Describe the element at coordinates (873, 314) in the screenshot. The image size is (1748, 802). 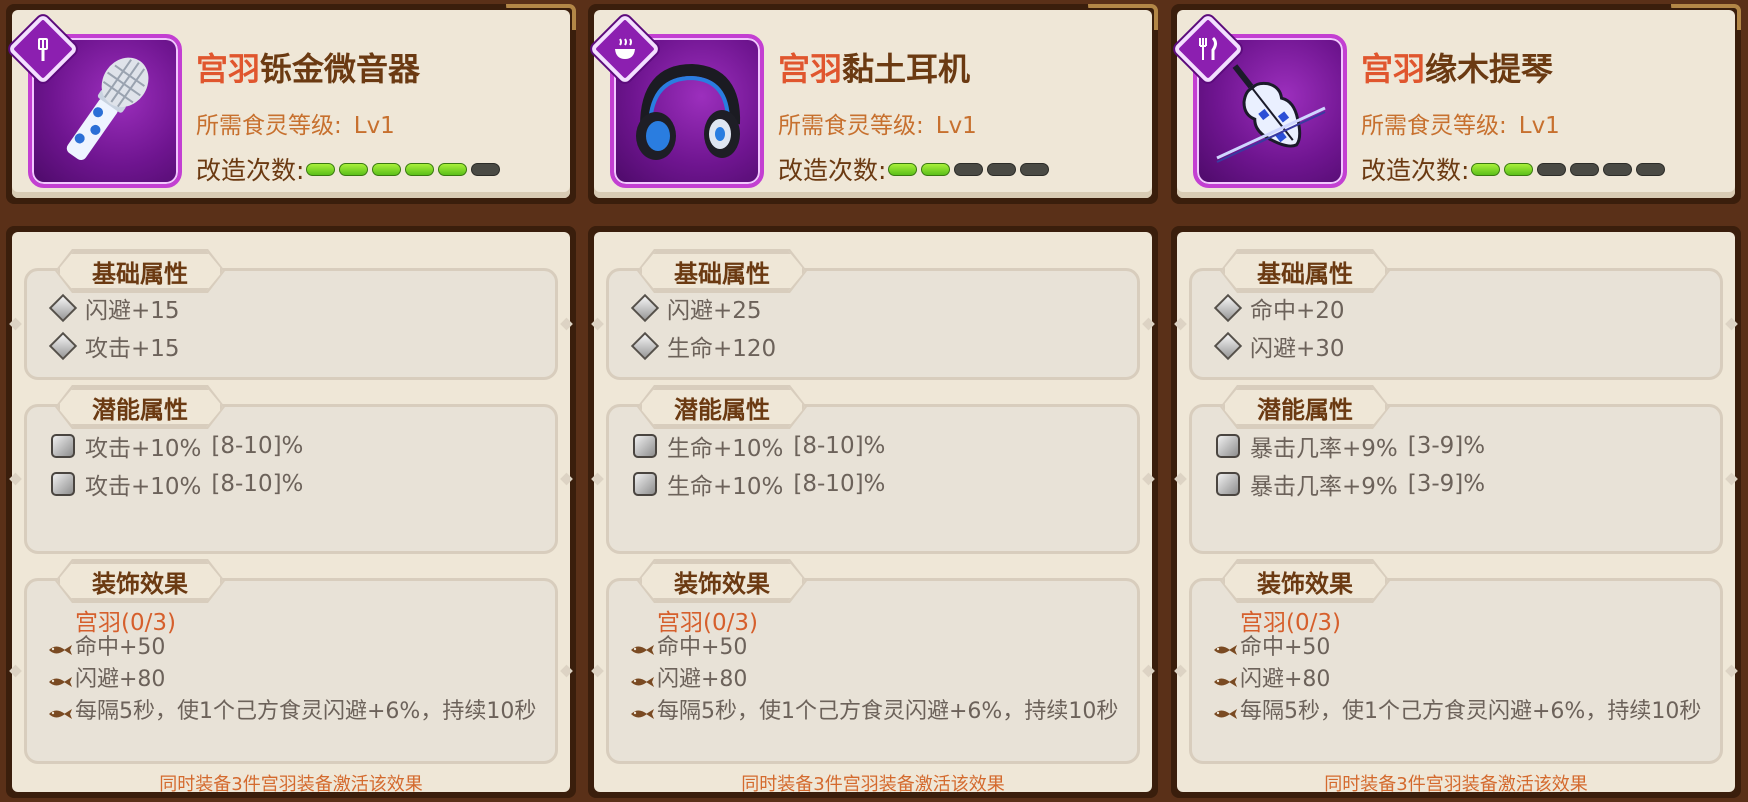
I see `basic-attributes-section: 基础属性 闪避+25 生命+120` at that location.